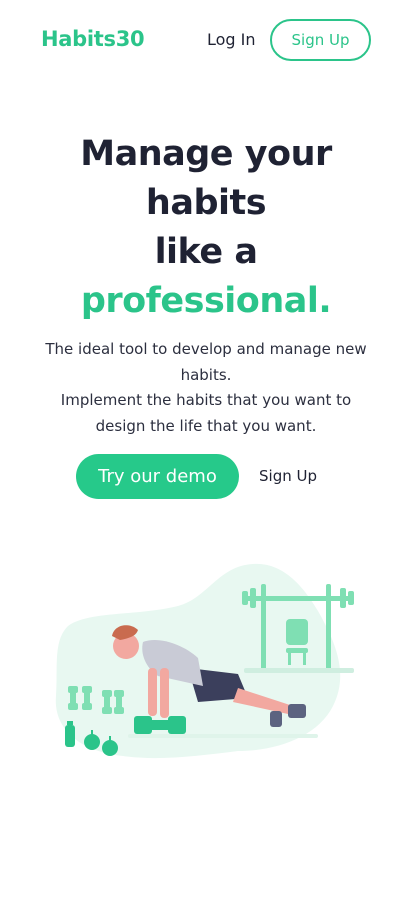  I want to click on ground-line, so click(223, 736).